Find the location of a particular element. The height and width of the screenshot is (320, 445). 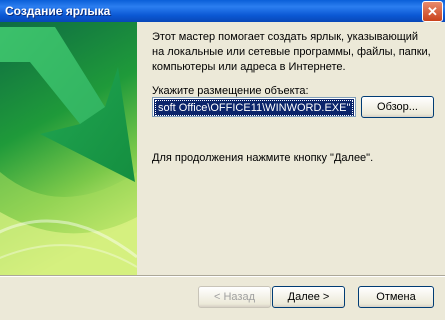

window-title: Создание ярлыка is located at coordinates (58, 11).